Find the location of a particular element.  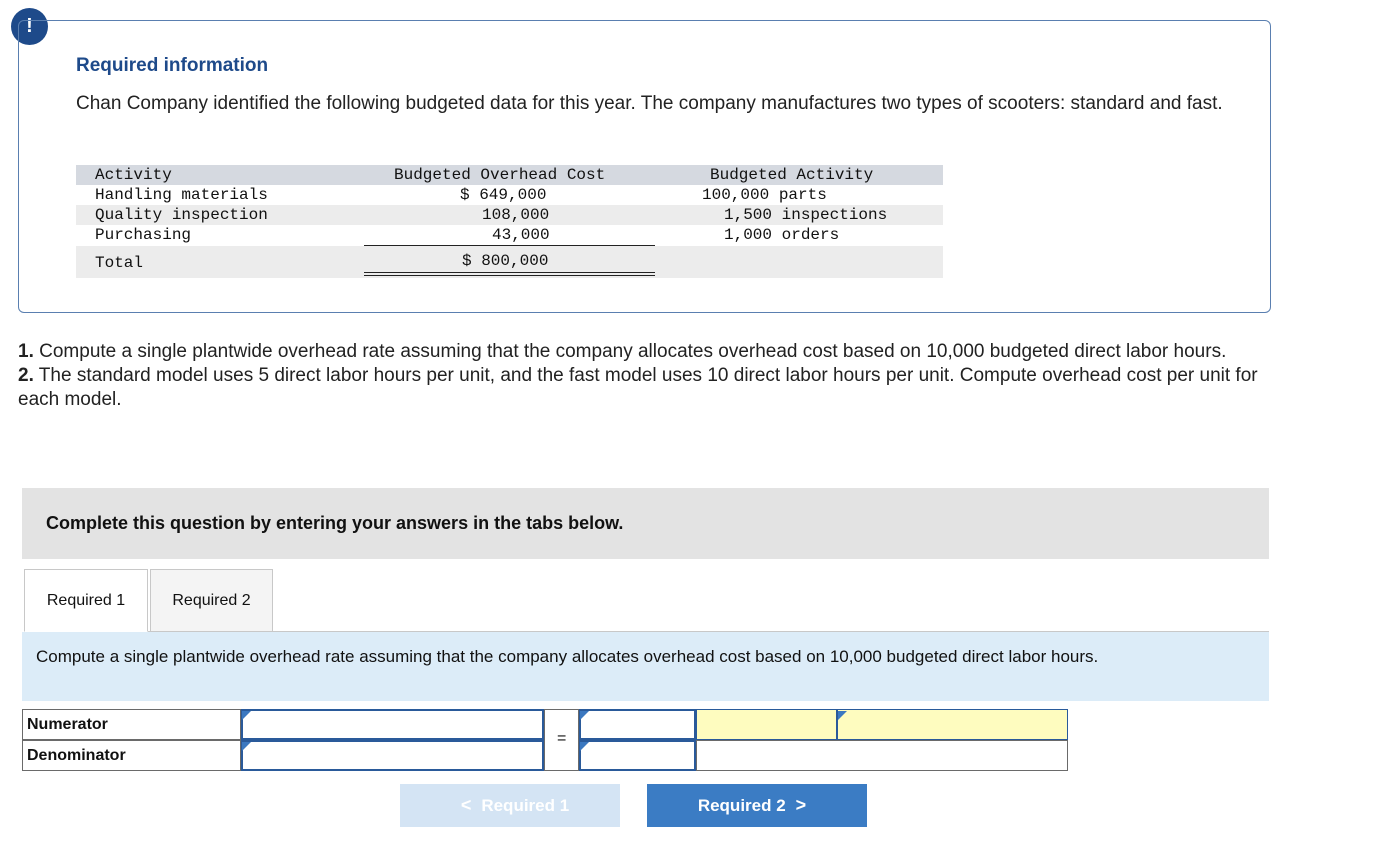

next-button: Required 2 > is located at coordinates (757, 805).